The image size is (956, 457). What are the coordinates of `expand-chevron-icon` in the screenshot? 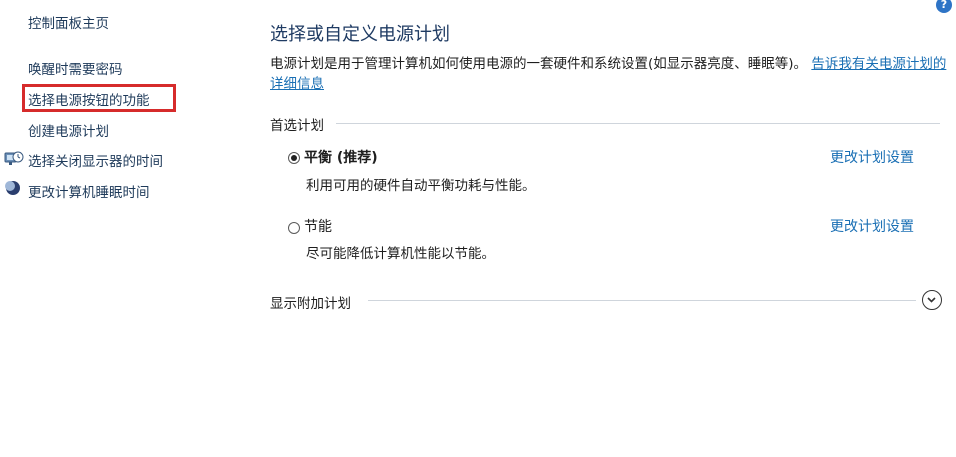 It's located at (932, 300).